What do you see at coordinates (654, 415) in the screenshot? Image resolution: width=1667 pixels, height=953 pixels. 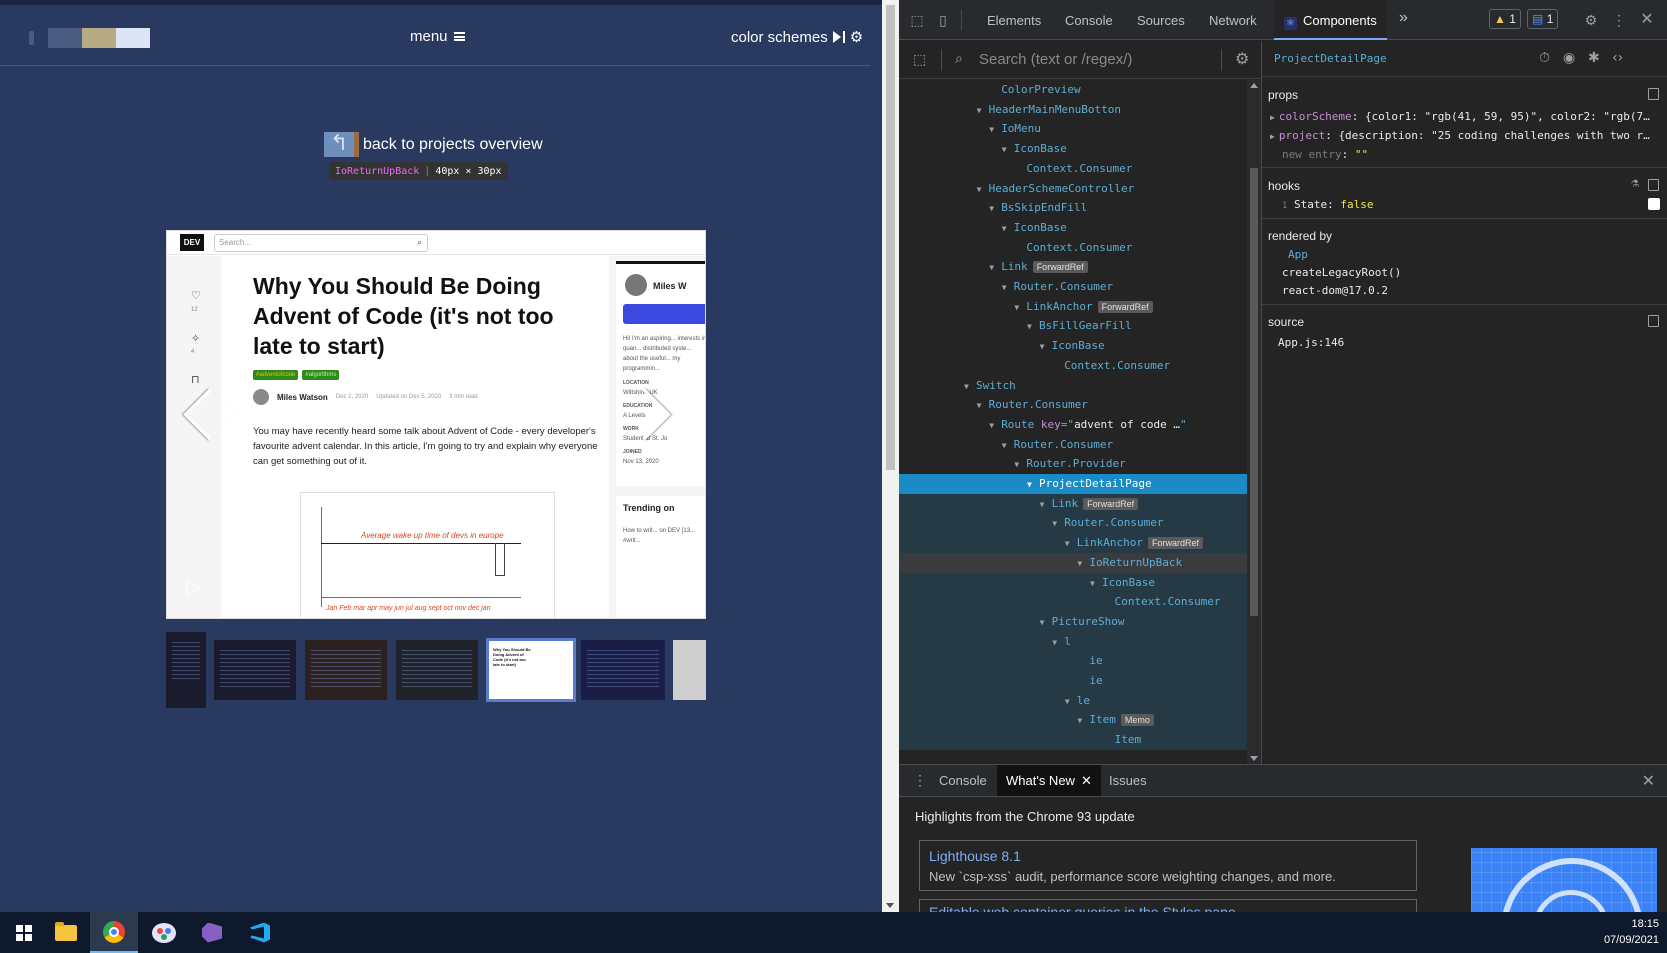 I see `next-slide-arrow` at bounding box center [654, 415].